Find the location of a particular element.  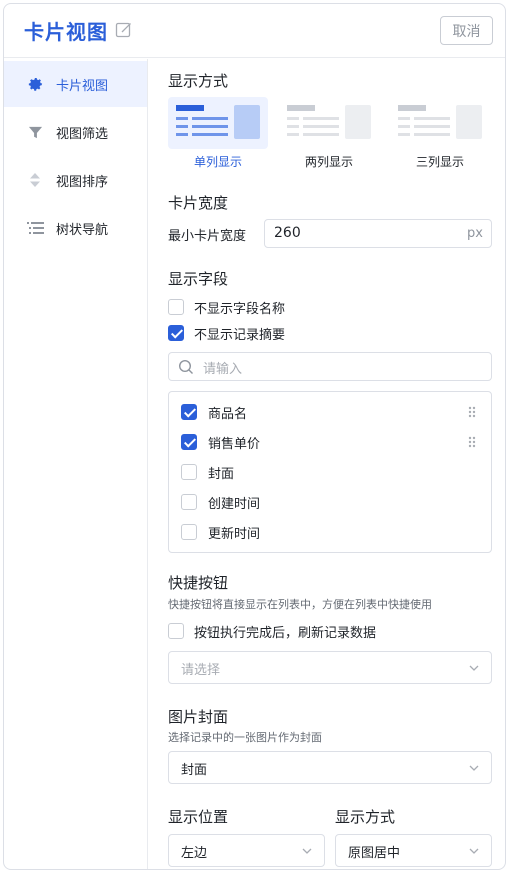

refresh-after-run-label: 按钮执行完成后，刷新记录数据 is located at coordinates (285, 631).